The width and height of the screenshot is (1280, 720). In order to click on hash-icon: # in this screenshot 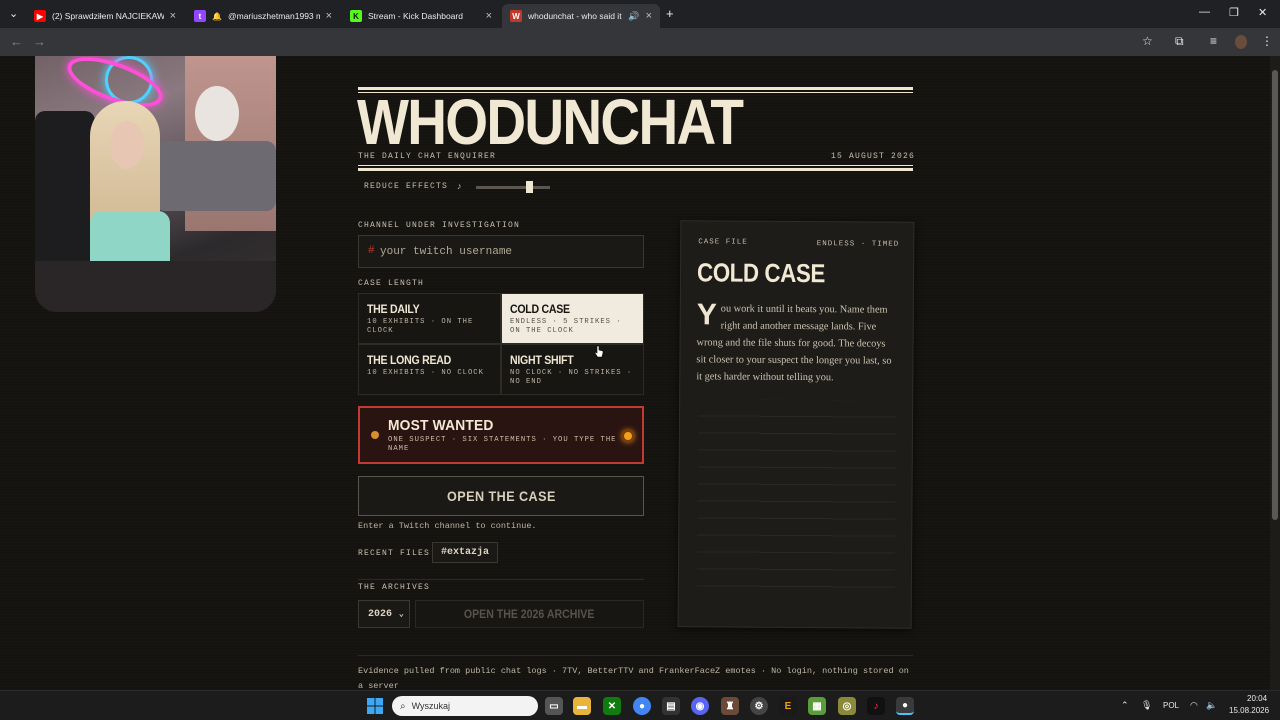, I will do `click(371, 251)`.